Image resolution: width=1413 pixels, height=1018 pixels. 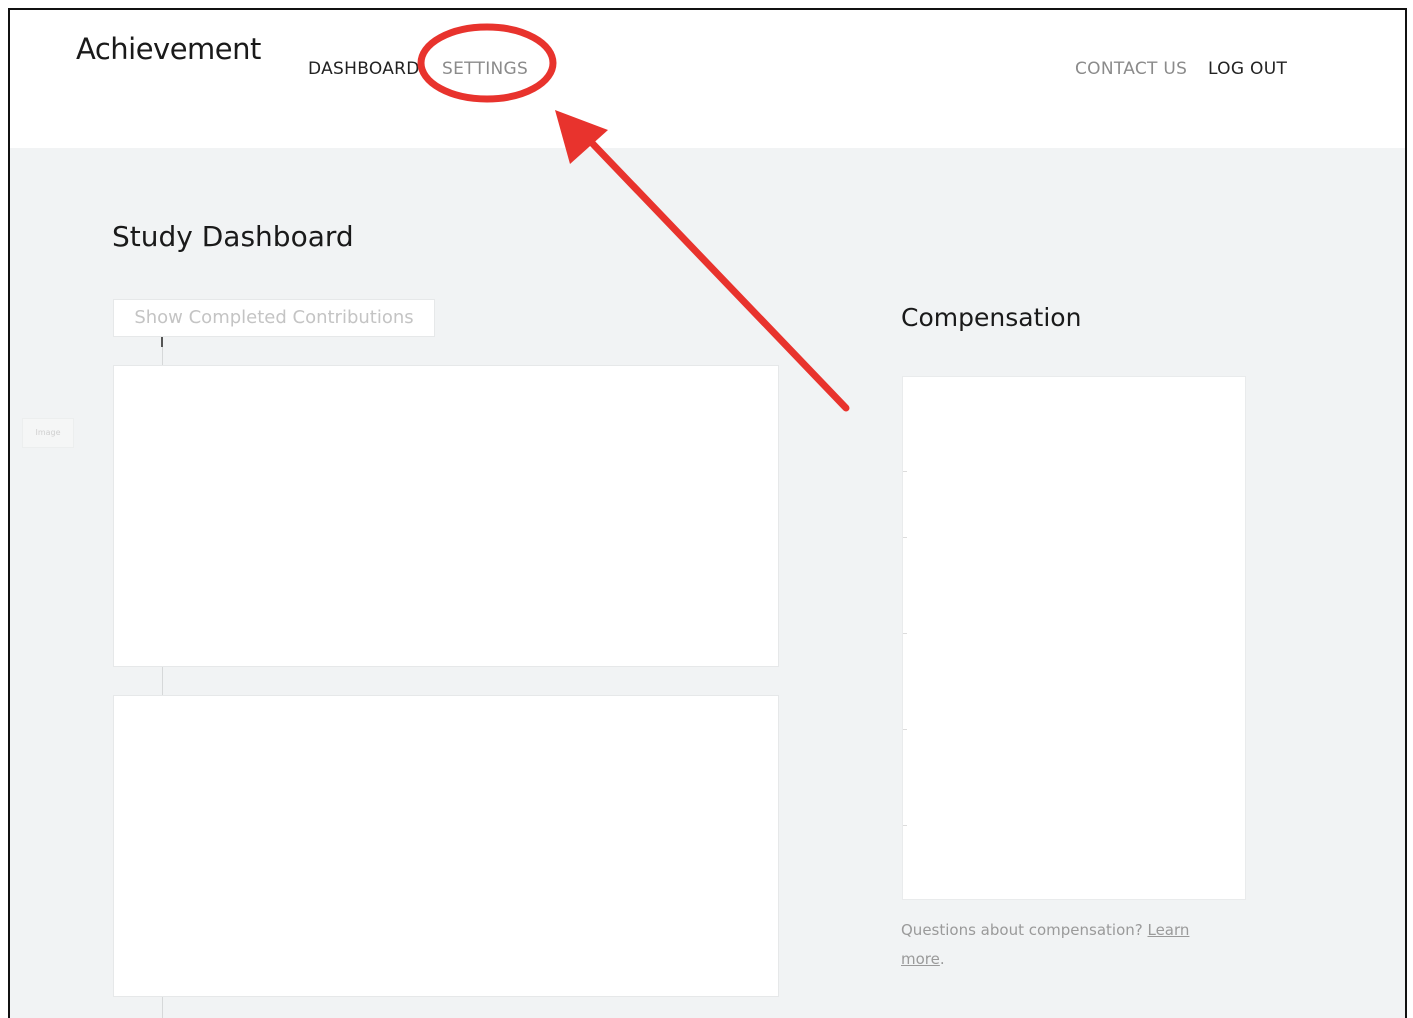 What do you see at coordinates (942, 959) in the screenshot?
I see `compensation-help-suffix: .` at bounding box center [942, 959].